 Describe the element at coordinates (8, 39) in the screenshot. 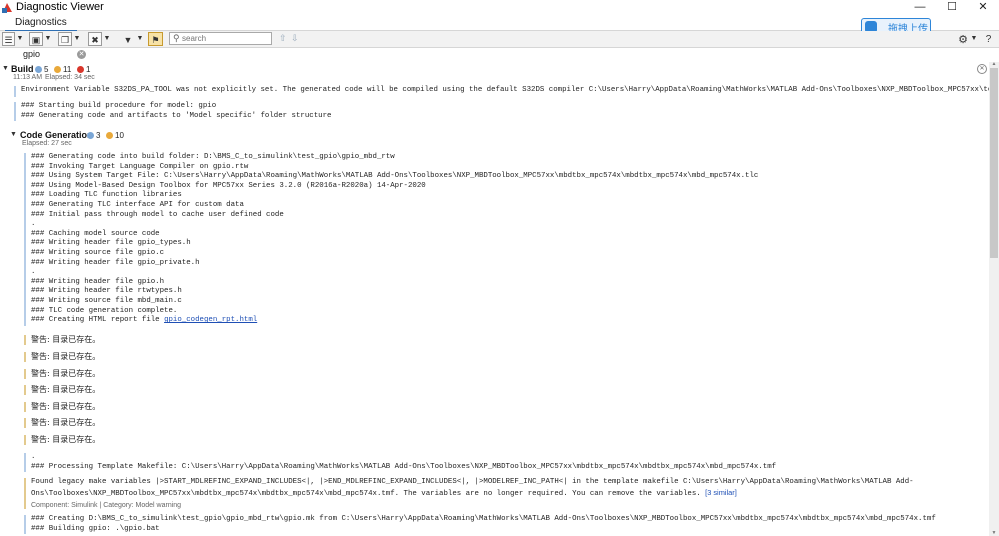

I see `view-list-icon: ☰` at that location.